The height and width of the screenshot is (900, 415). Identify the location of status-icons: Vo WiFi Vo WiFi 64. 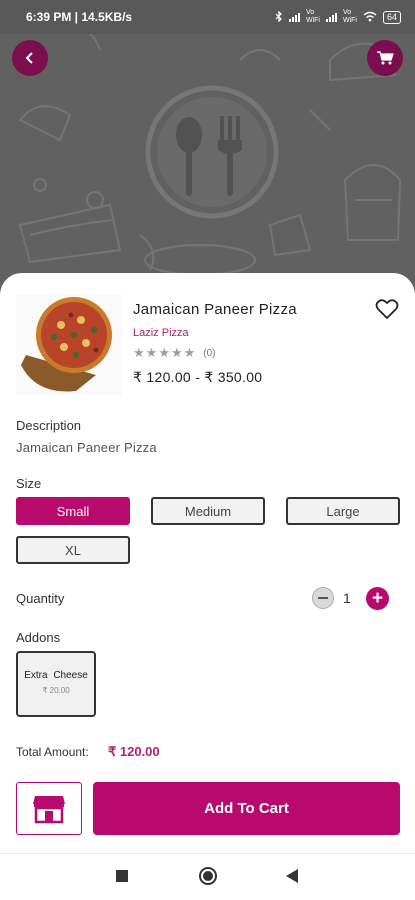
(338, 17).